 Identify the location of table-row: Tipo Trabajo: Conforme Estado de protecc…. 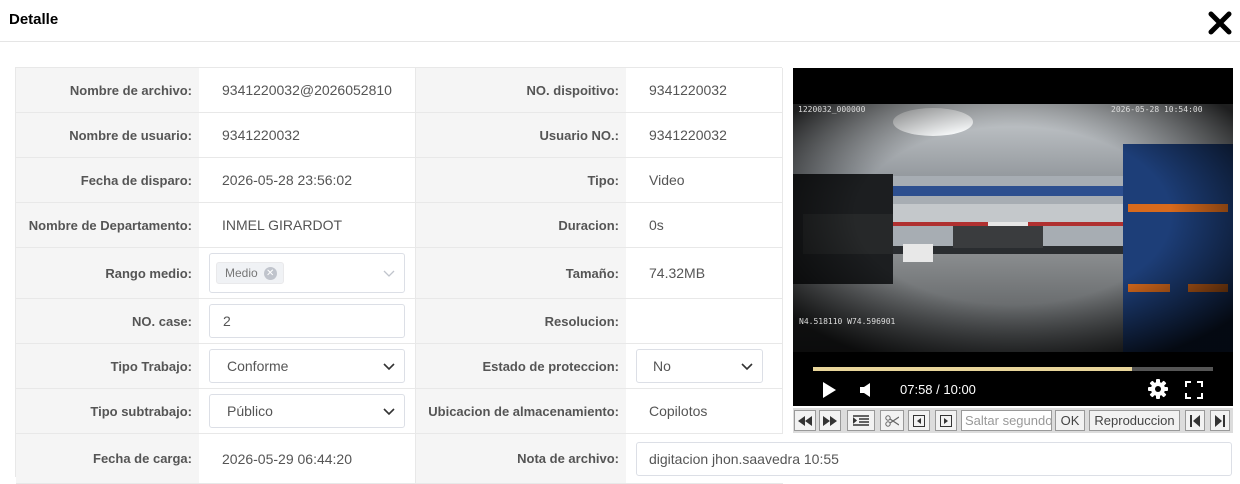
(399, 366).